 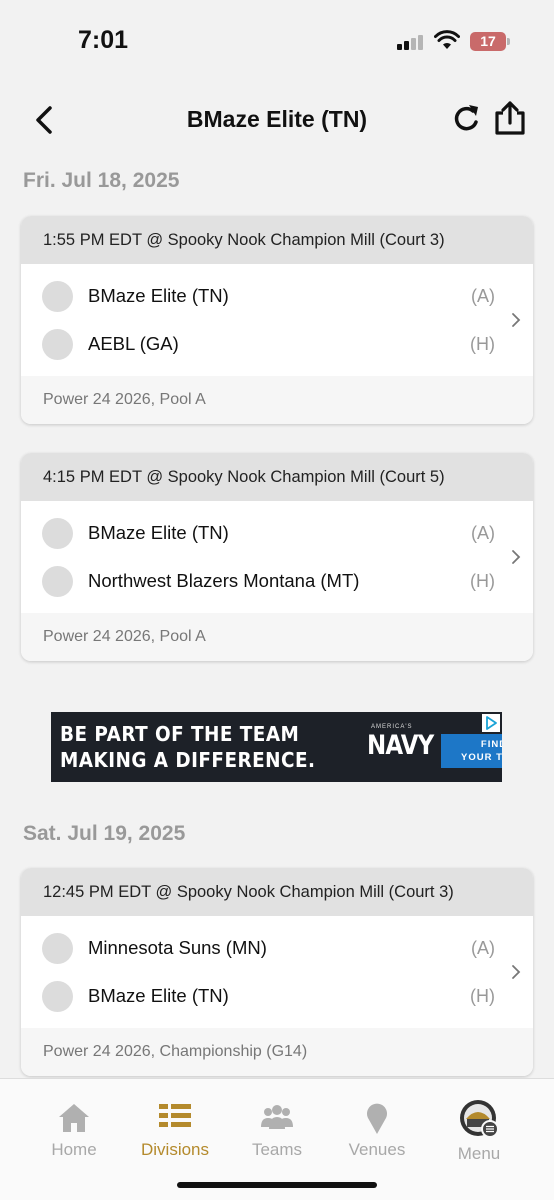 I want to click on tab-home: Home, so click(x=74, y=1124).